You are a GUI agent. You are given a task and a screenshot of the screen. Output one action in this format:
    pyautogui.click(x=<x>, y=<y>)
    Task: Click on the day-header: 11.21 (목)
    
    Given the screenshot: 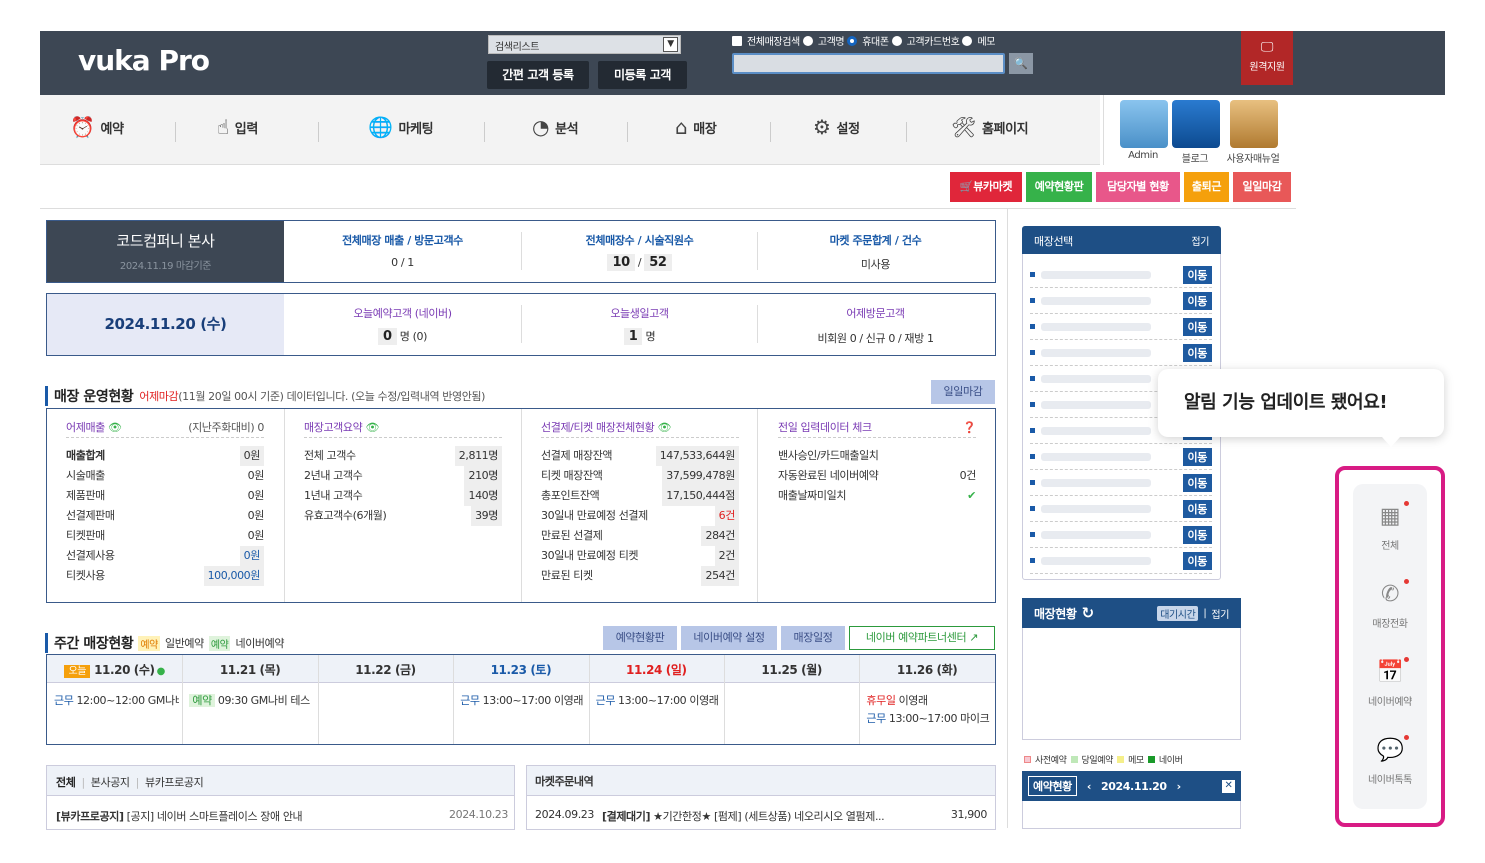 What is the action you would take?
    pyautogui.click(x=249, y=669)
    